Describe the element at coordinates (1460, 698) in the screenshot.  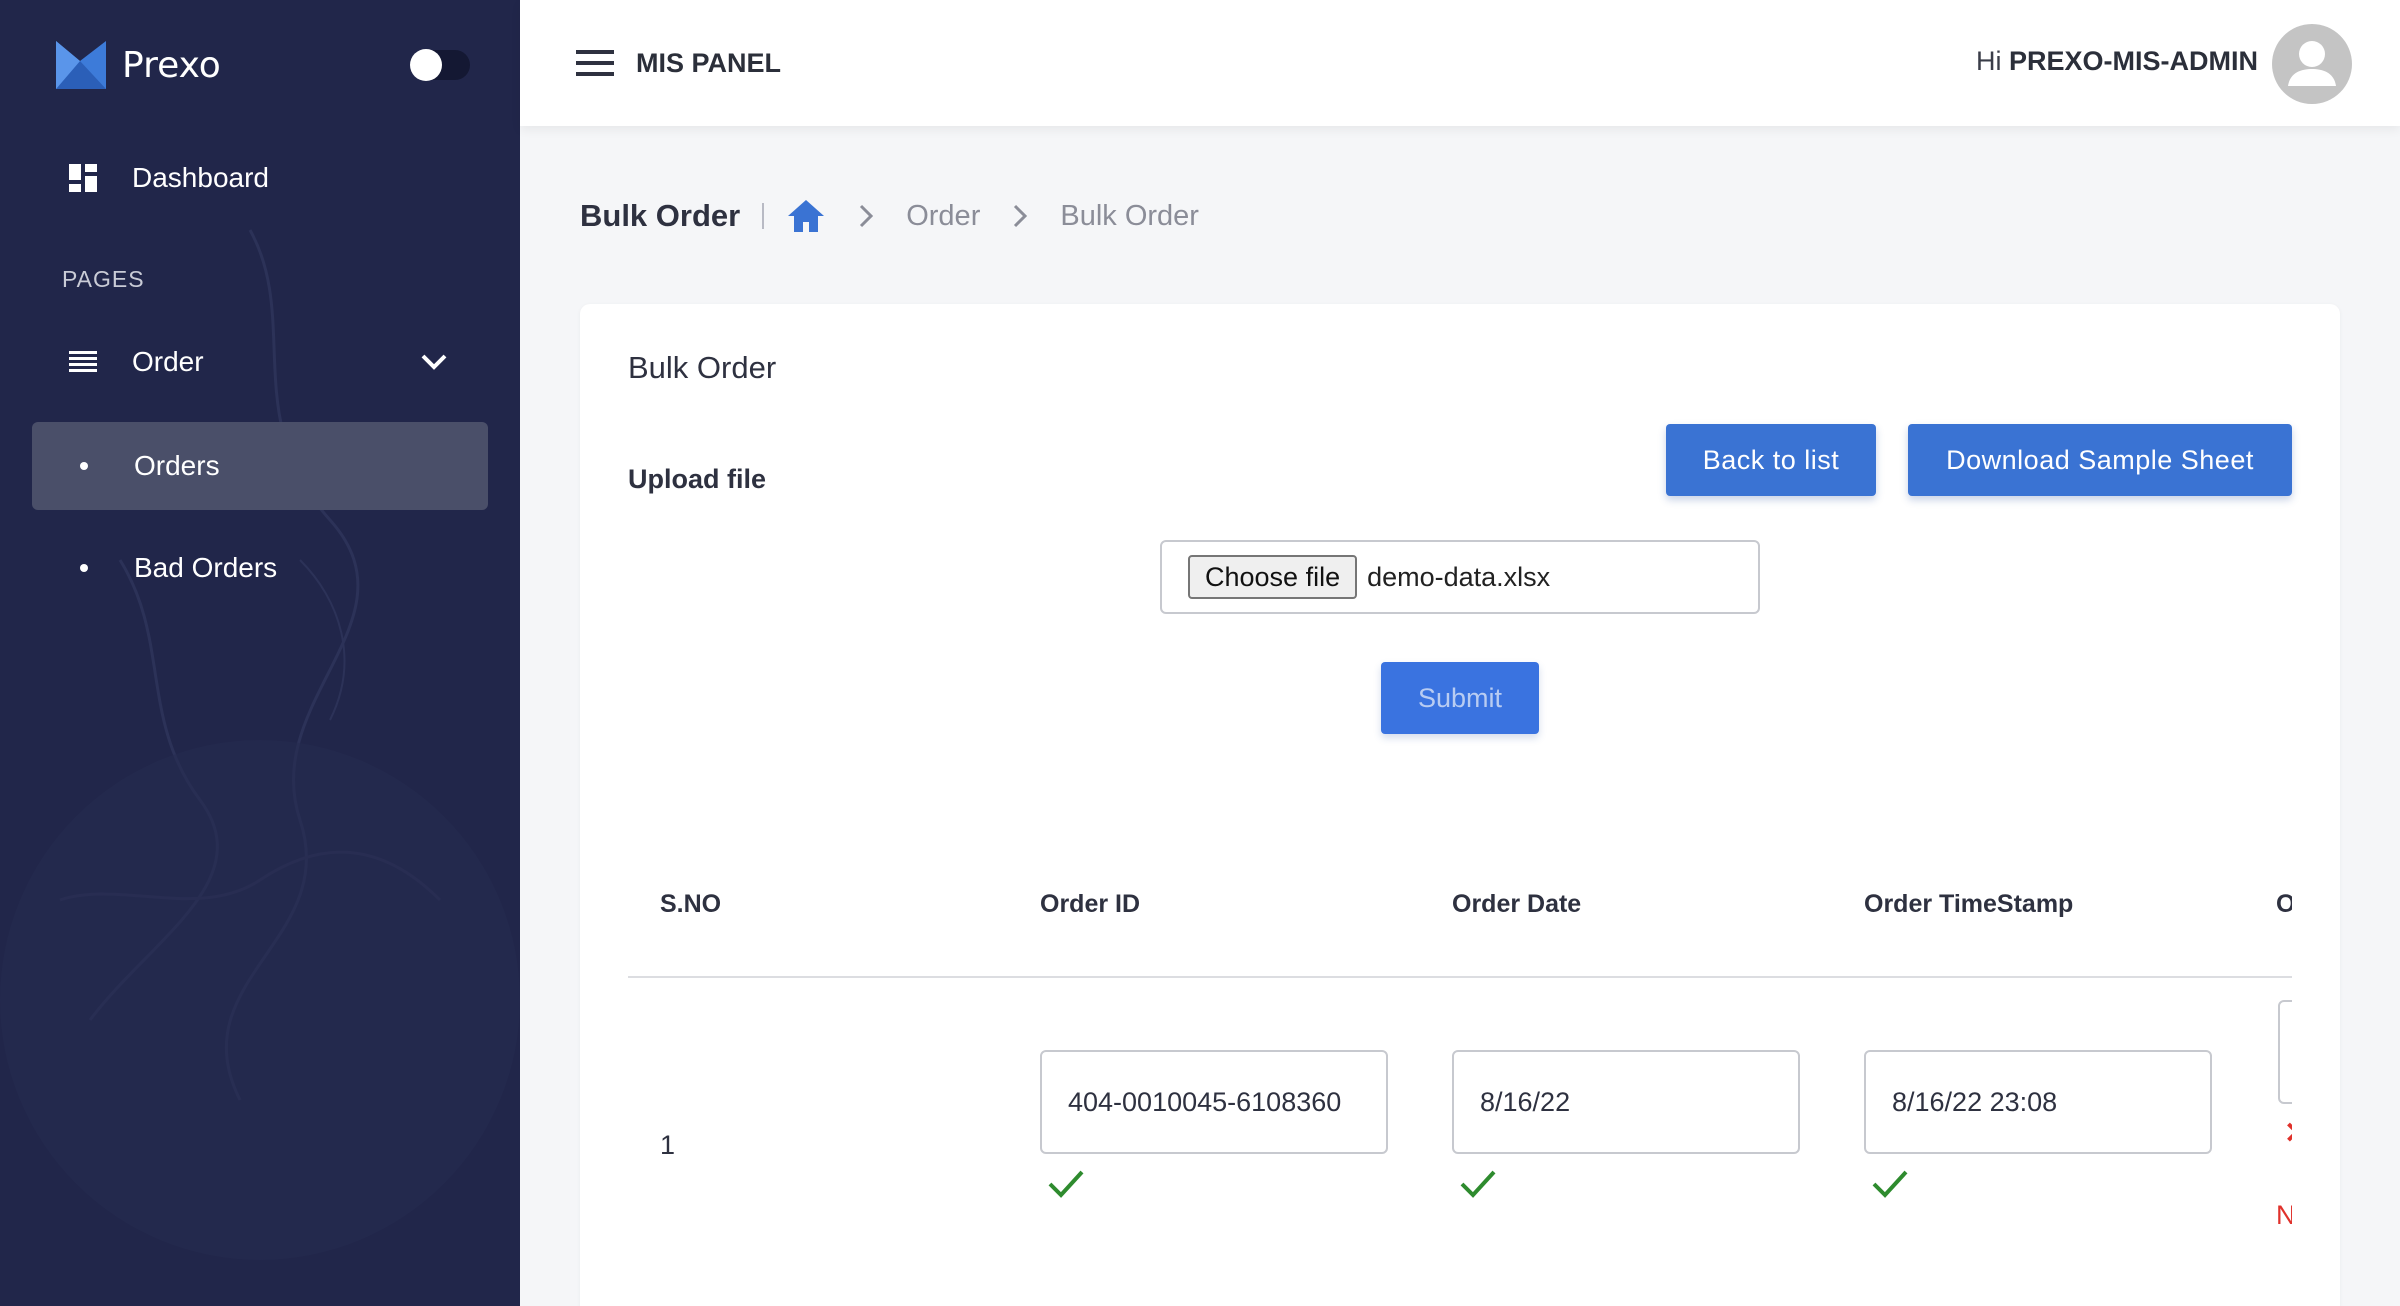
I see `submit-button: Submit` at that location.